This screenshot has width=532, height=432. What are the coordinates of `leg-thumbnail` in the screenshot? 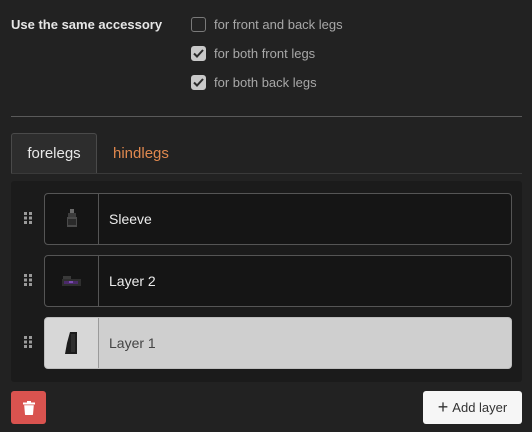 It's located at (72, 343).